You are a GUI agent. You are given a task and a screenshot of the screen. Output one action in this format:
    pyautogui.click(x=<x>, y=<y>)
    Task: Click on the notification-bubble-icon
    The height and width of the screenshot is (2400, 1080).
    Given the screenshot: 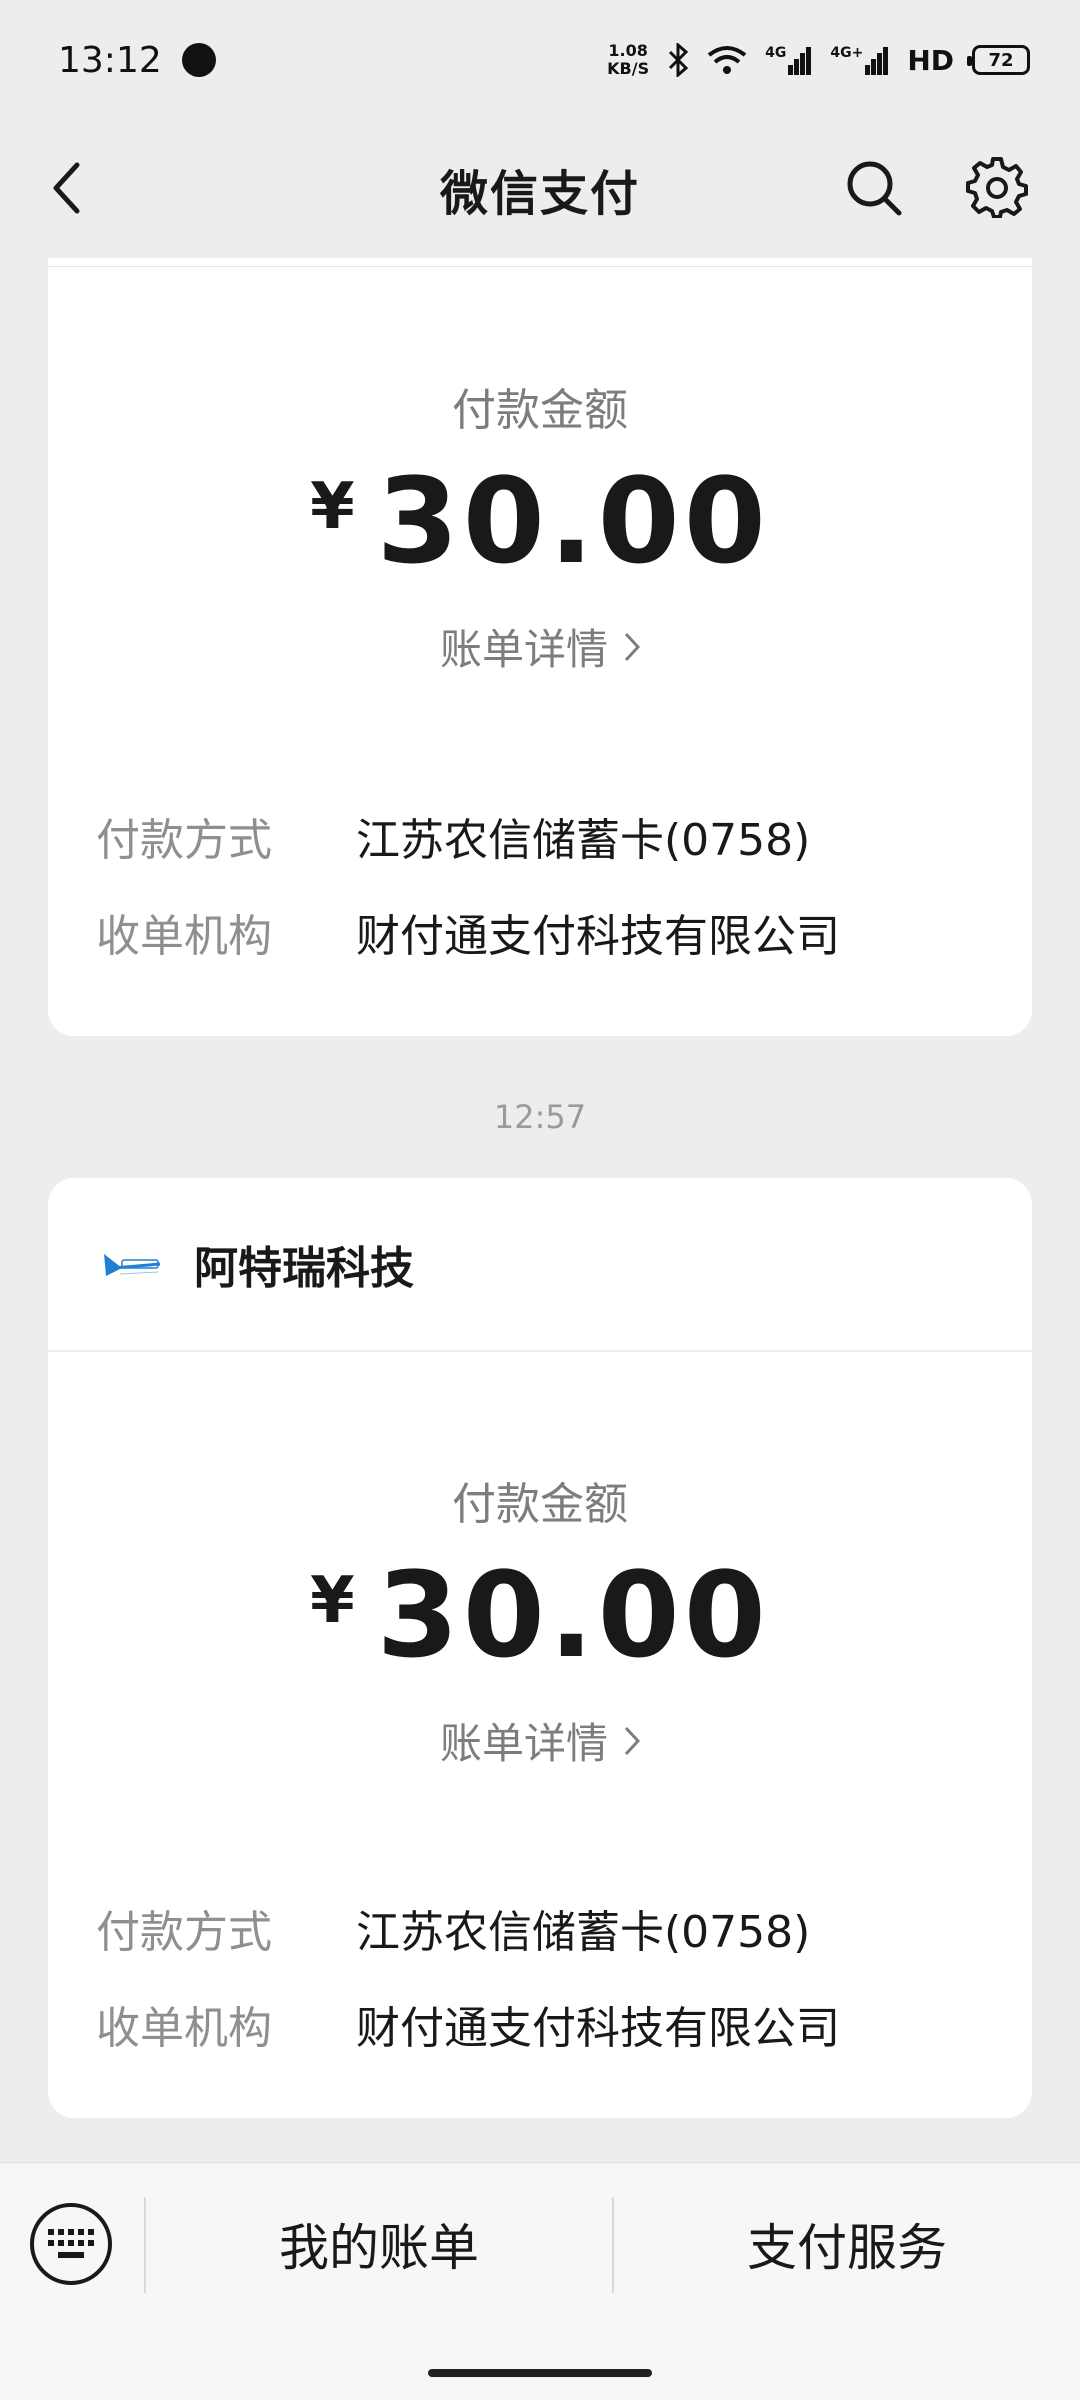 What is the action you would take?
    pyautogui.click(x=198, y=60)
    